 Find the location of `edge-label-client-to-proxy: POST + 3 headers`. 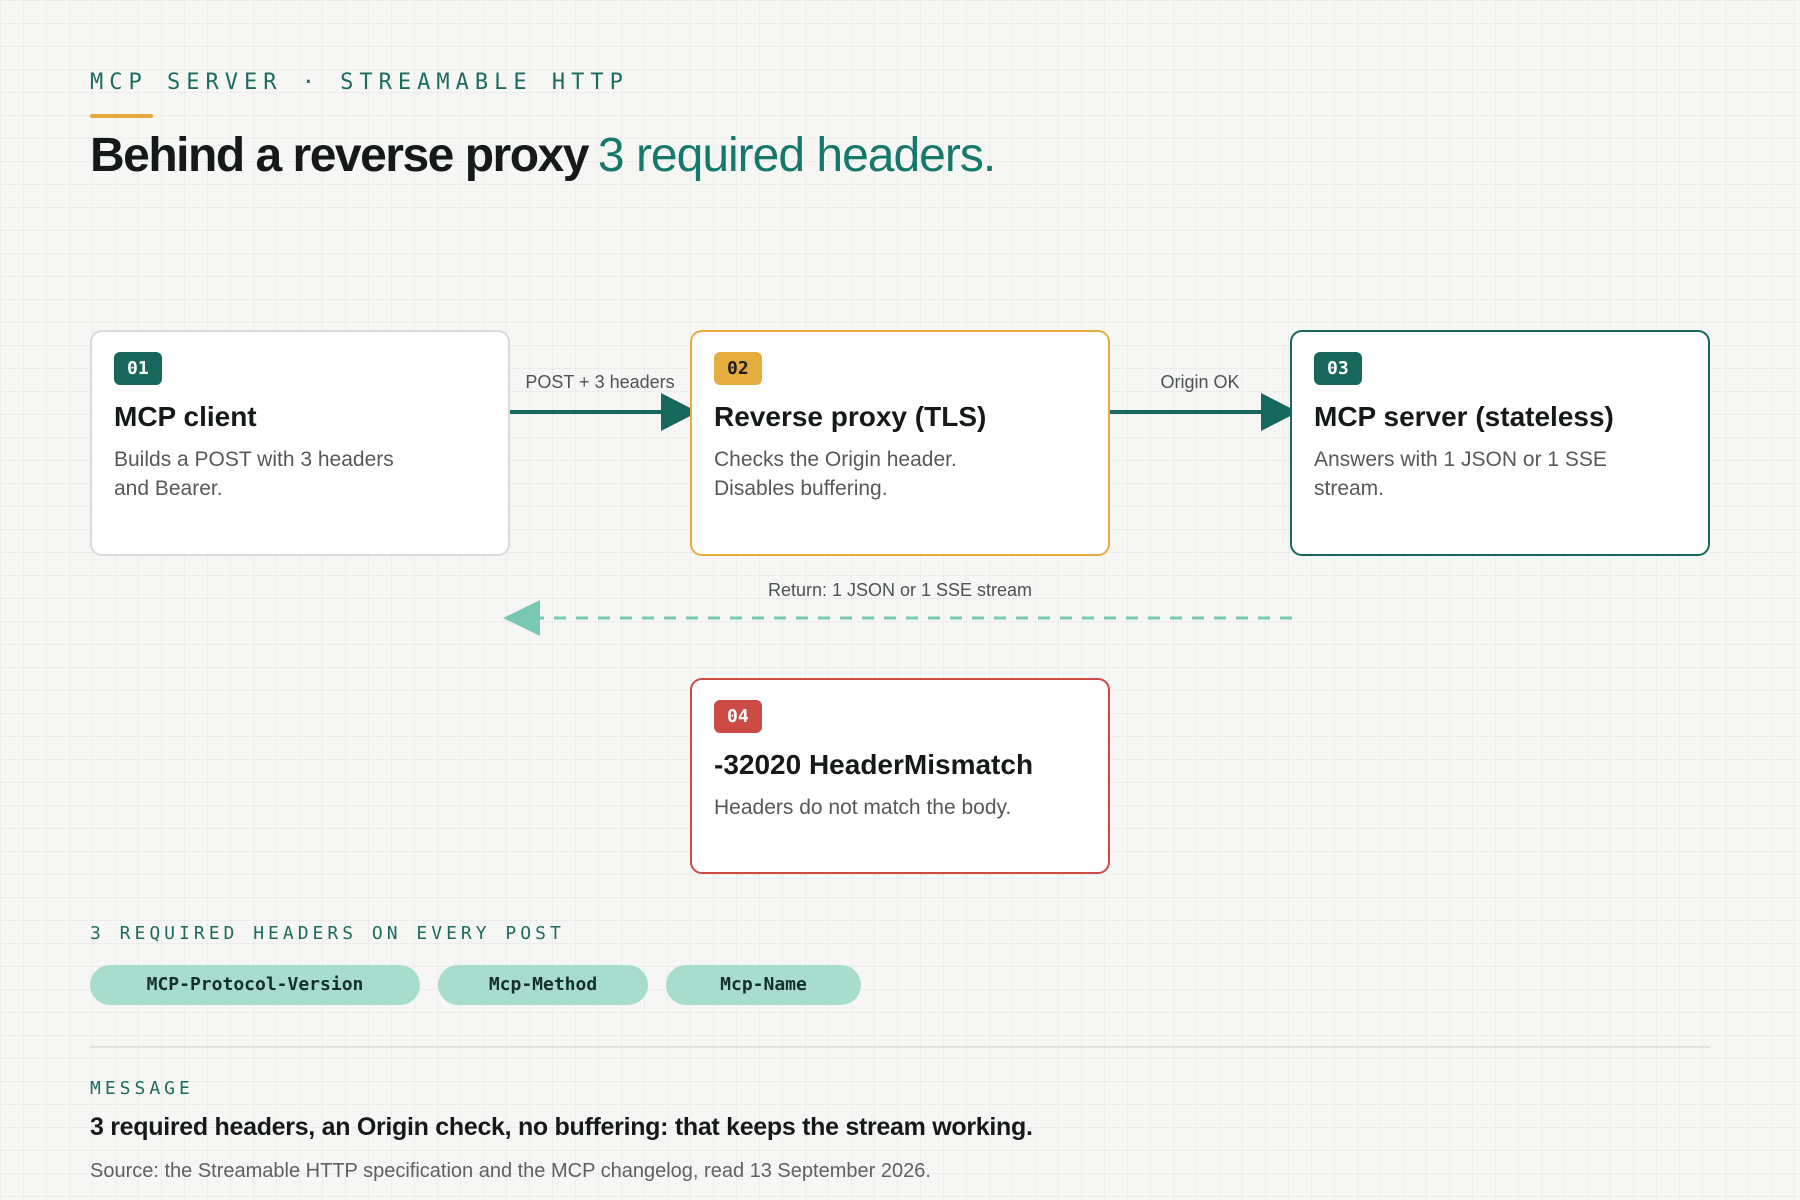

edge-label-client-to-proxy: POST + 3 headers is located at coordinates (600, 382).